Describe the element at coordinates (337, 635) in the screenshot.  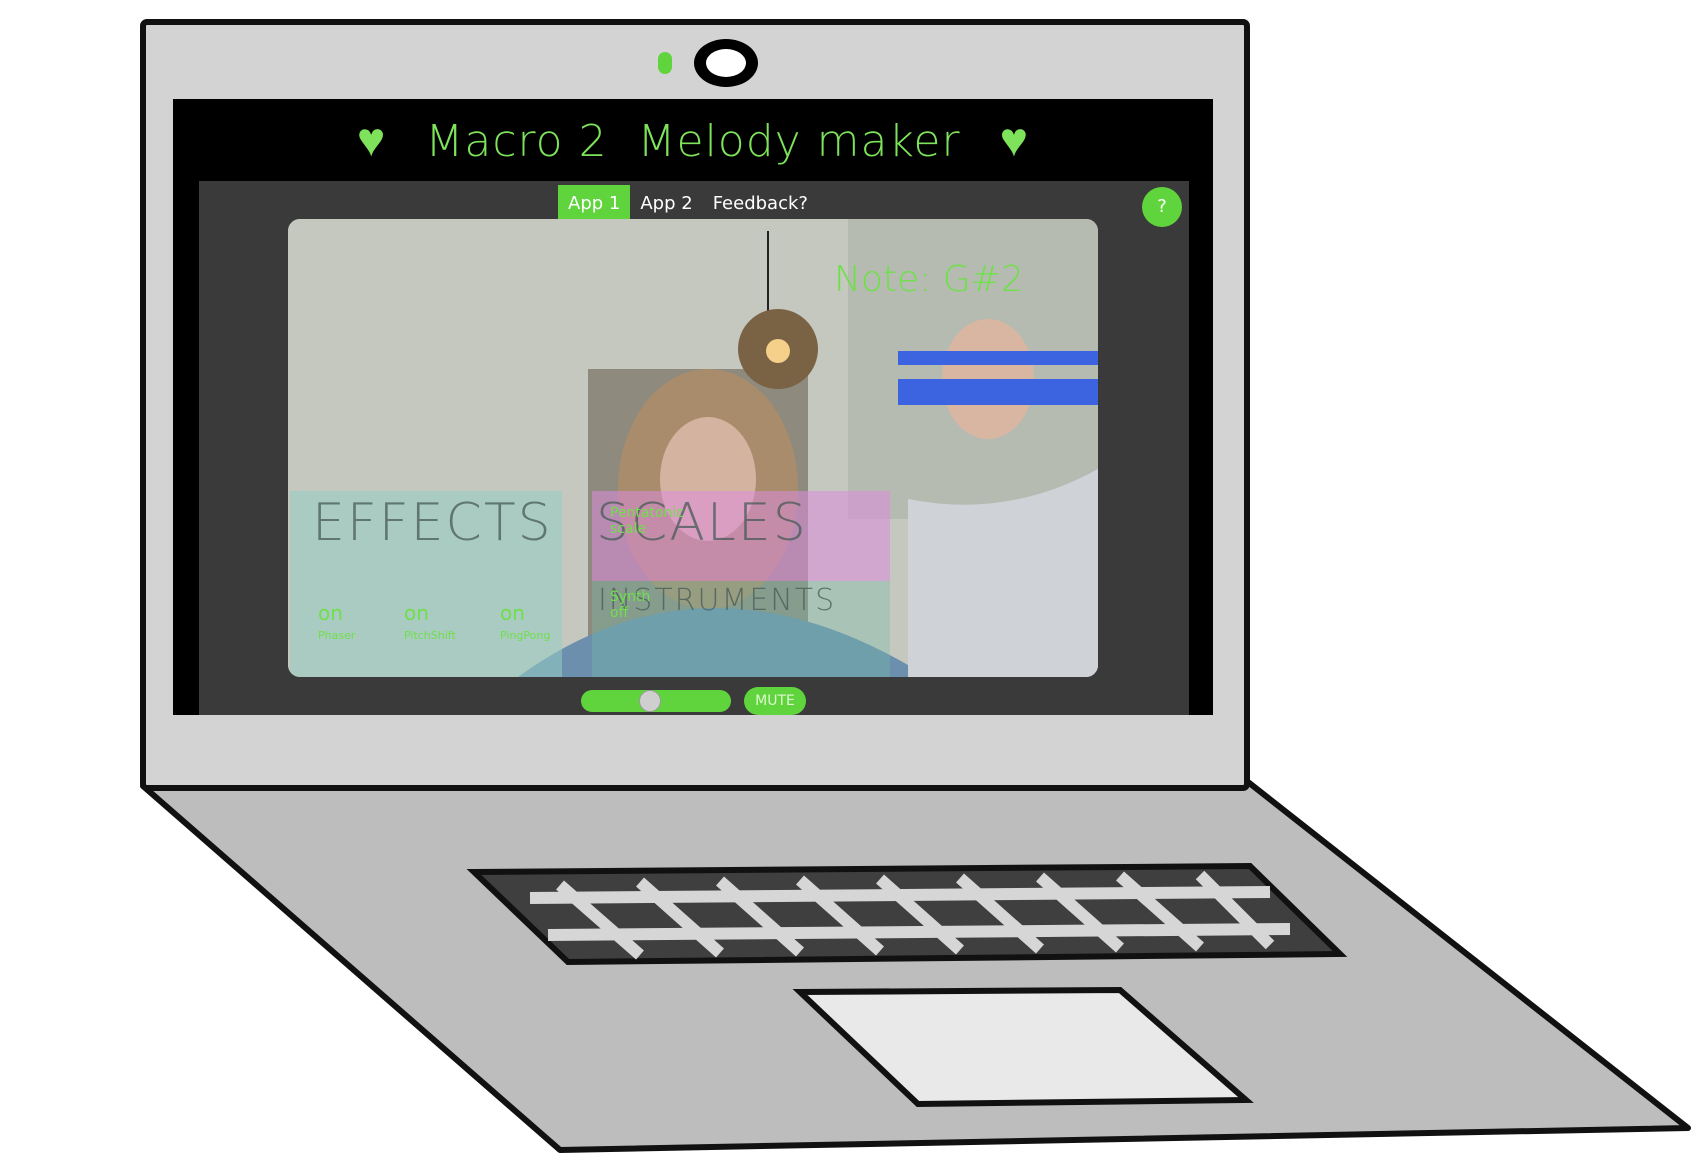
I see `phaser-label: Phaser` at that location.